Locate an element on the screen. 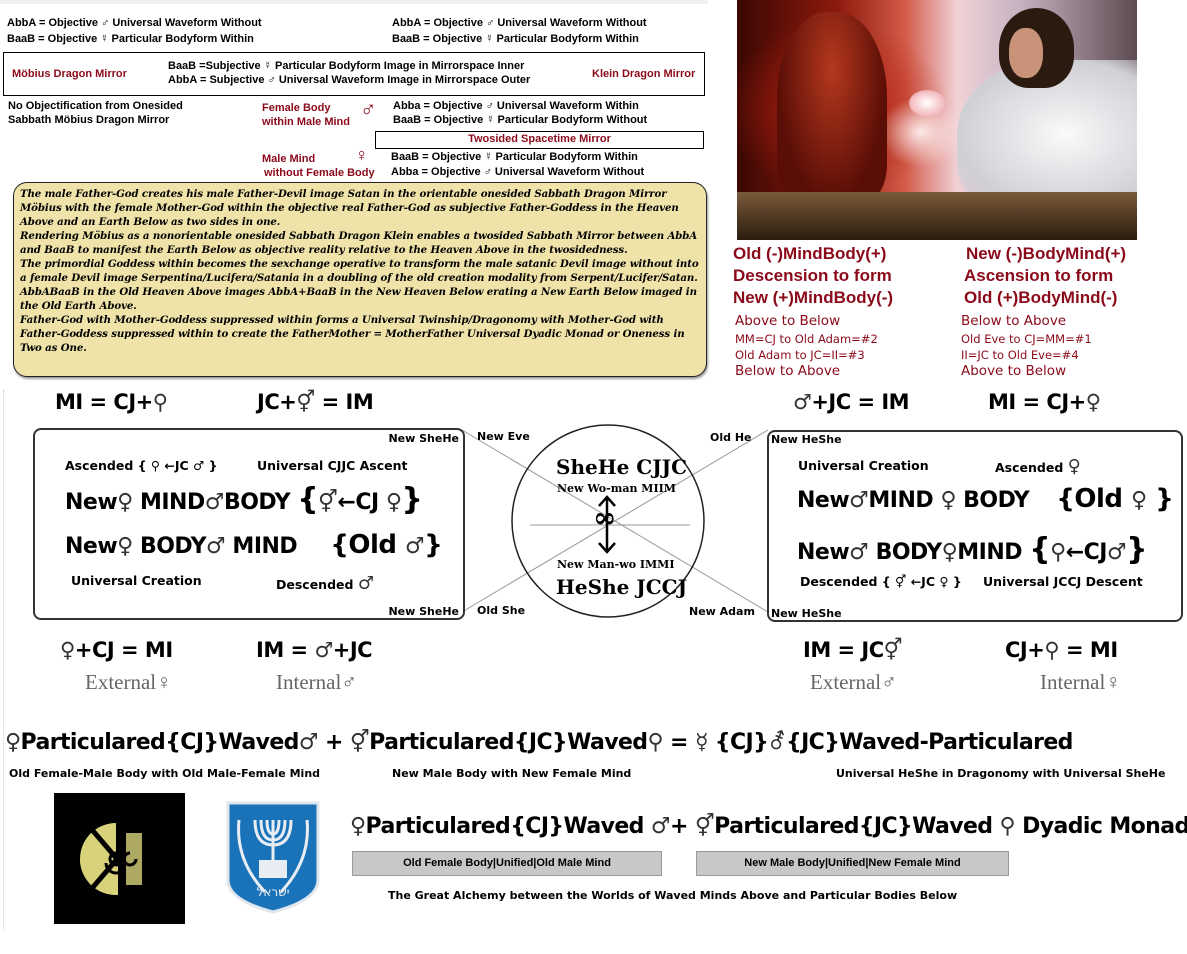  menorah-shield-icon: ישראל is located at coordinates (273, 857).